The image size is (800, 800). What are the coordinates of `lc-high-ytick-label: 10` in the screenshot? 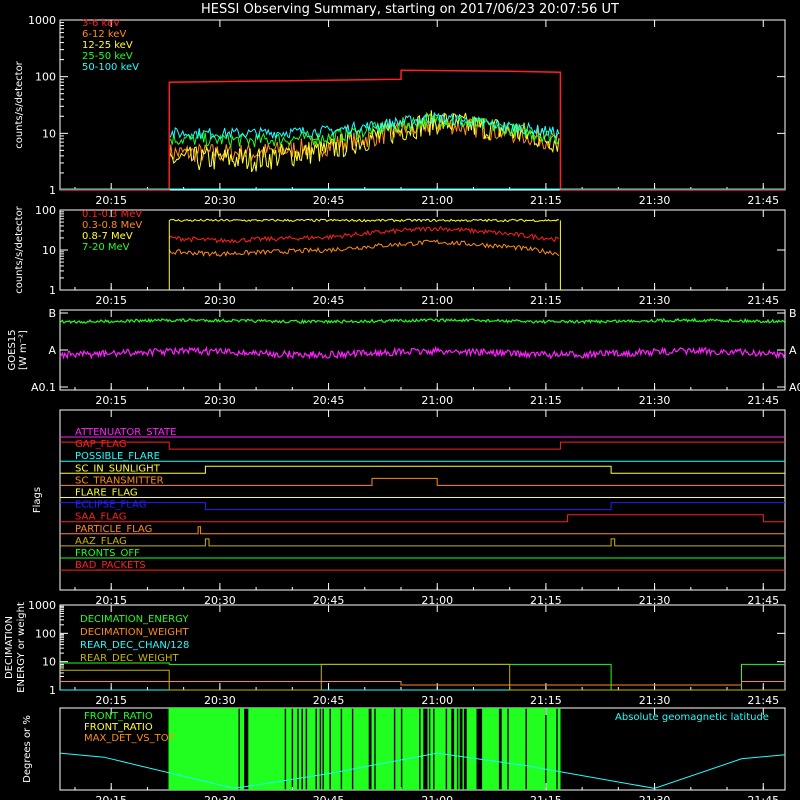 It's located at (49, 250).